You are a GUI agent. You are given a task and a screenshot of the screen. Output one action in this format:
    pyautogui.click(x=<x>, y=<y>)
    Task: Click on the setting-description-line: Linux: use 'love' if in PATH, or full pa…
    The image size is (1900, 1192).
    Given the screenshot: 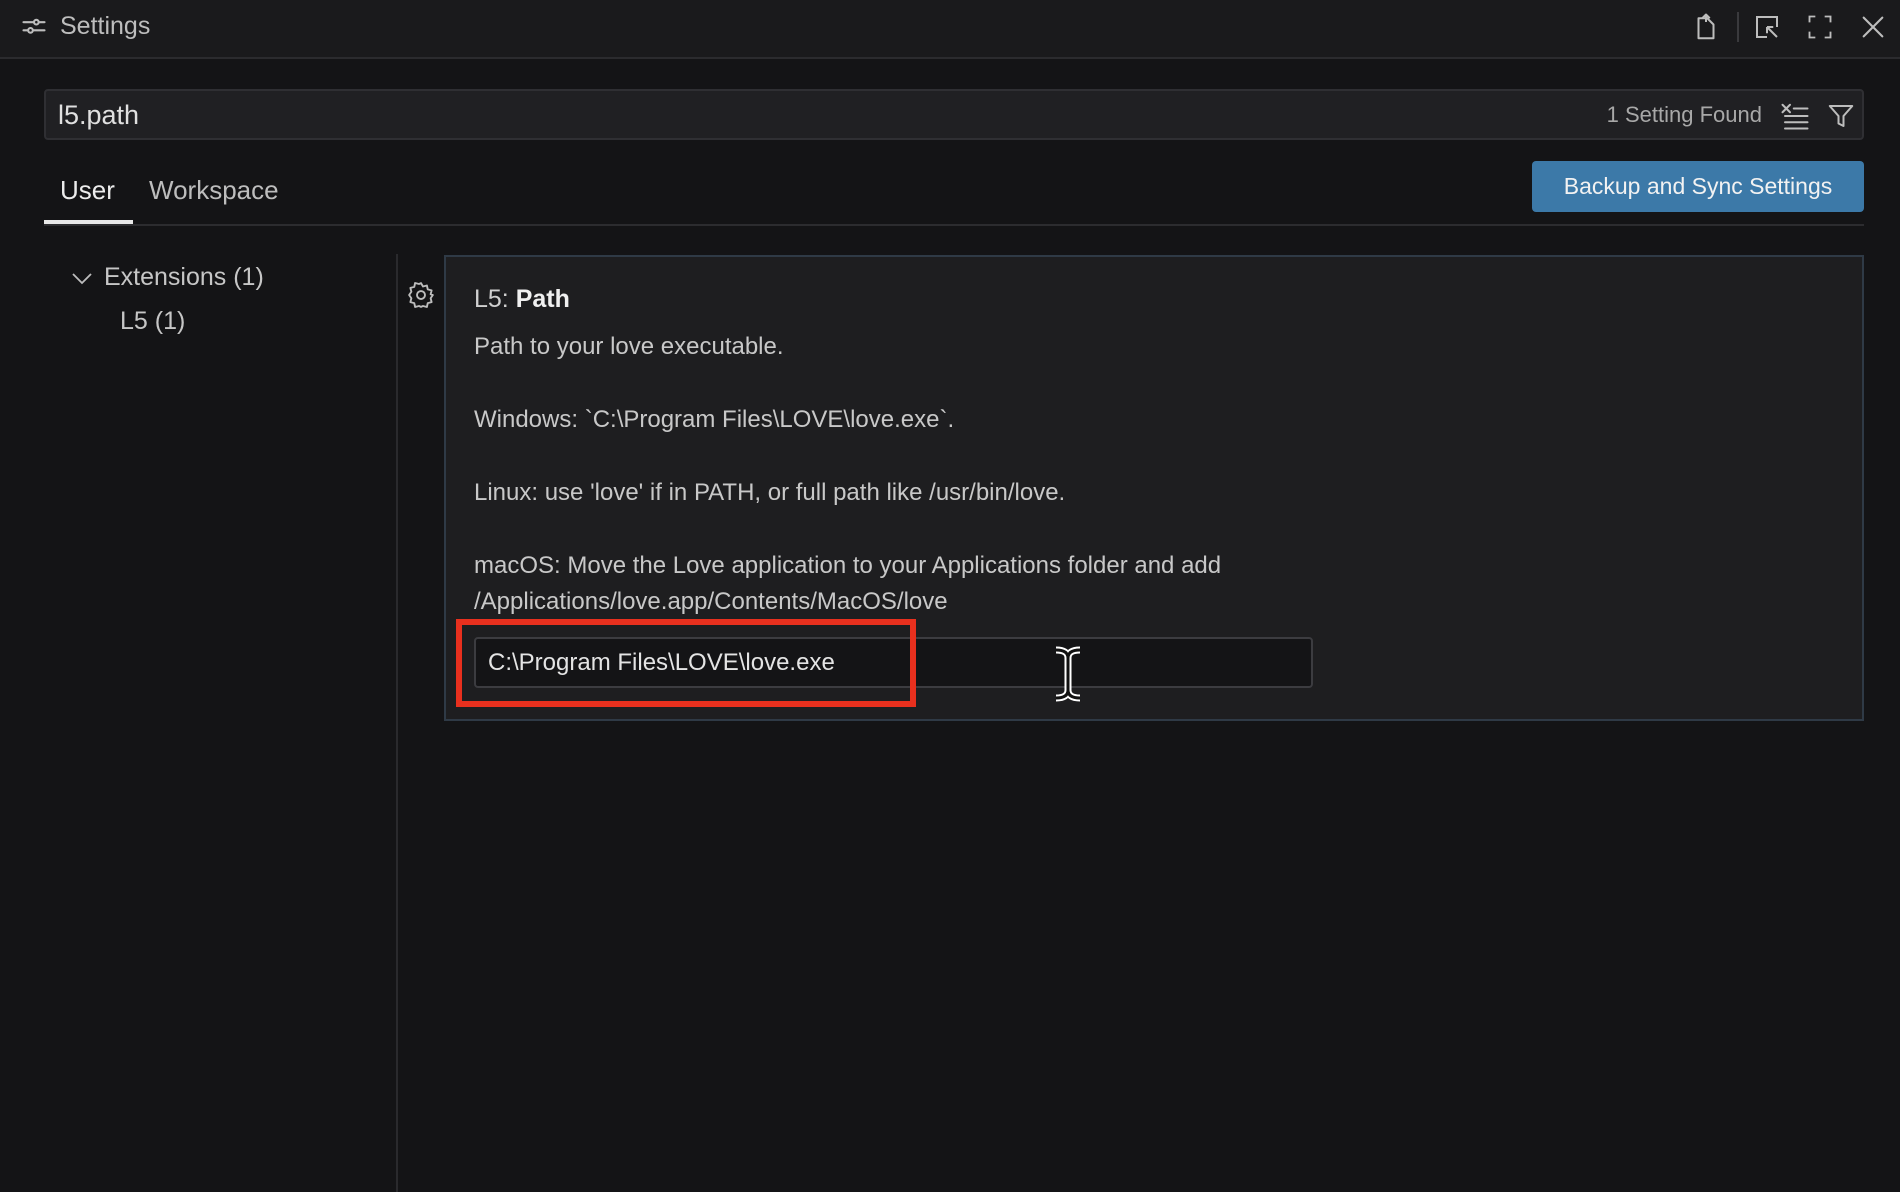 What is the action you would take?
    pyautogui.click(x=770, y=492)
    